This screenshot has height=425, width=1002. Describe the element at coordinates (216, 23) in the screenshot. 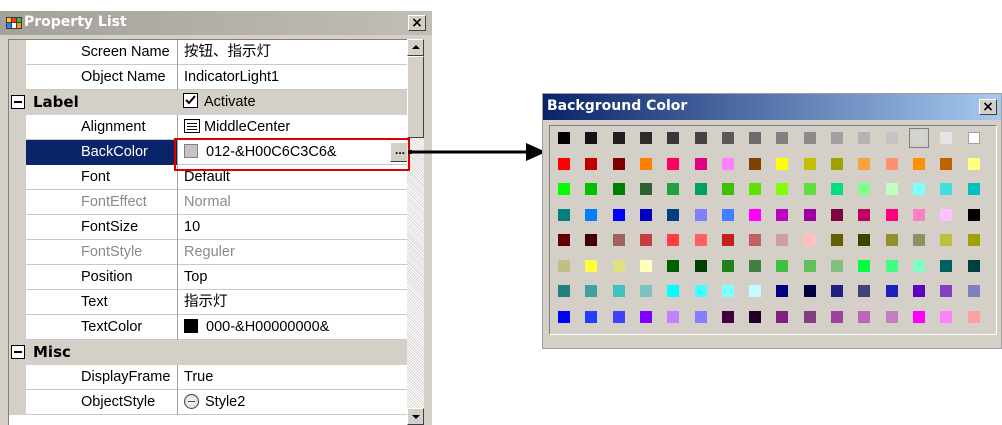

I see `property-list-titlebar: Property List ×` at that location.